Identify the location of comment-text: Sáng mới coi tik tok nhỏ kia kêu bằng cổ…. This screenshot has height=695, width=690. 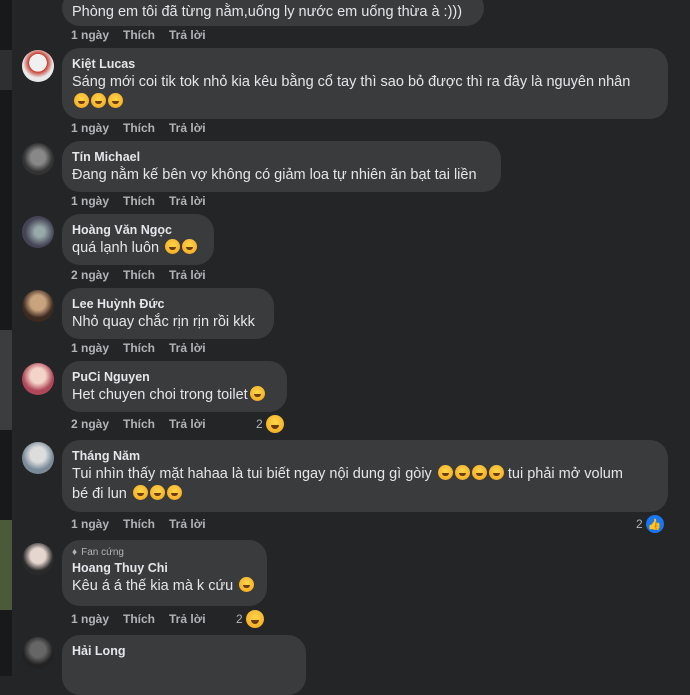
(351, 82).